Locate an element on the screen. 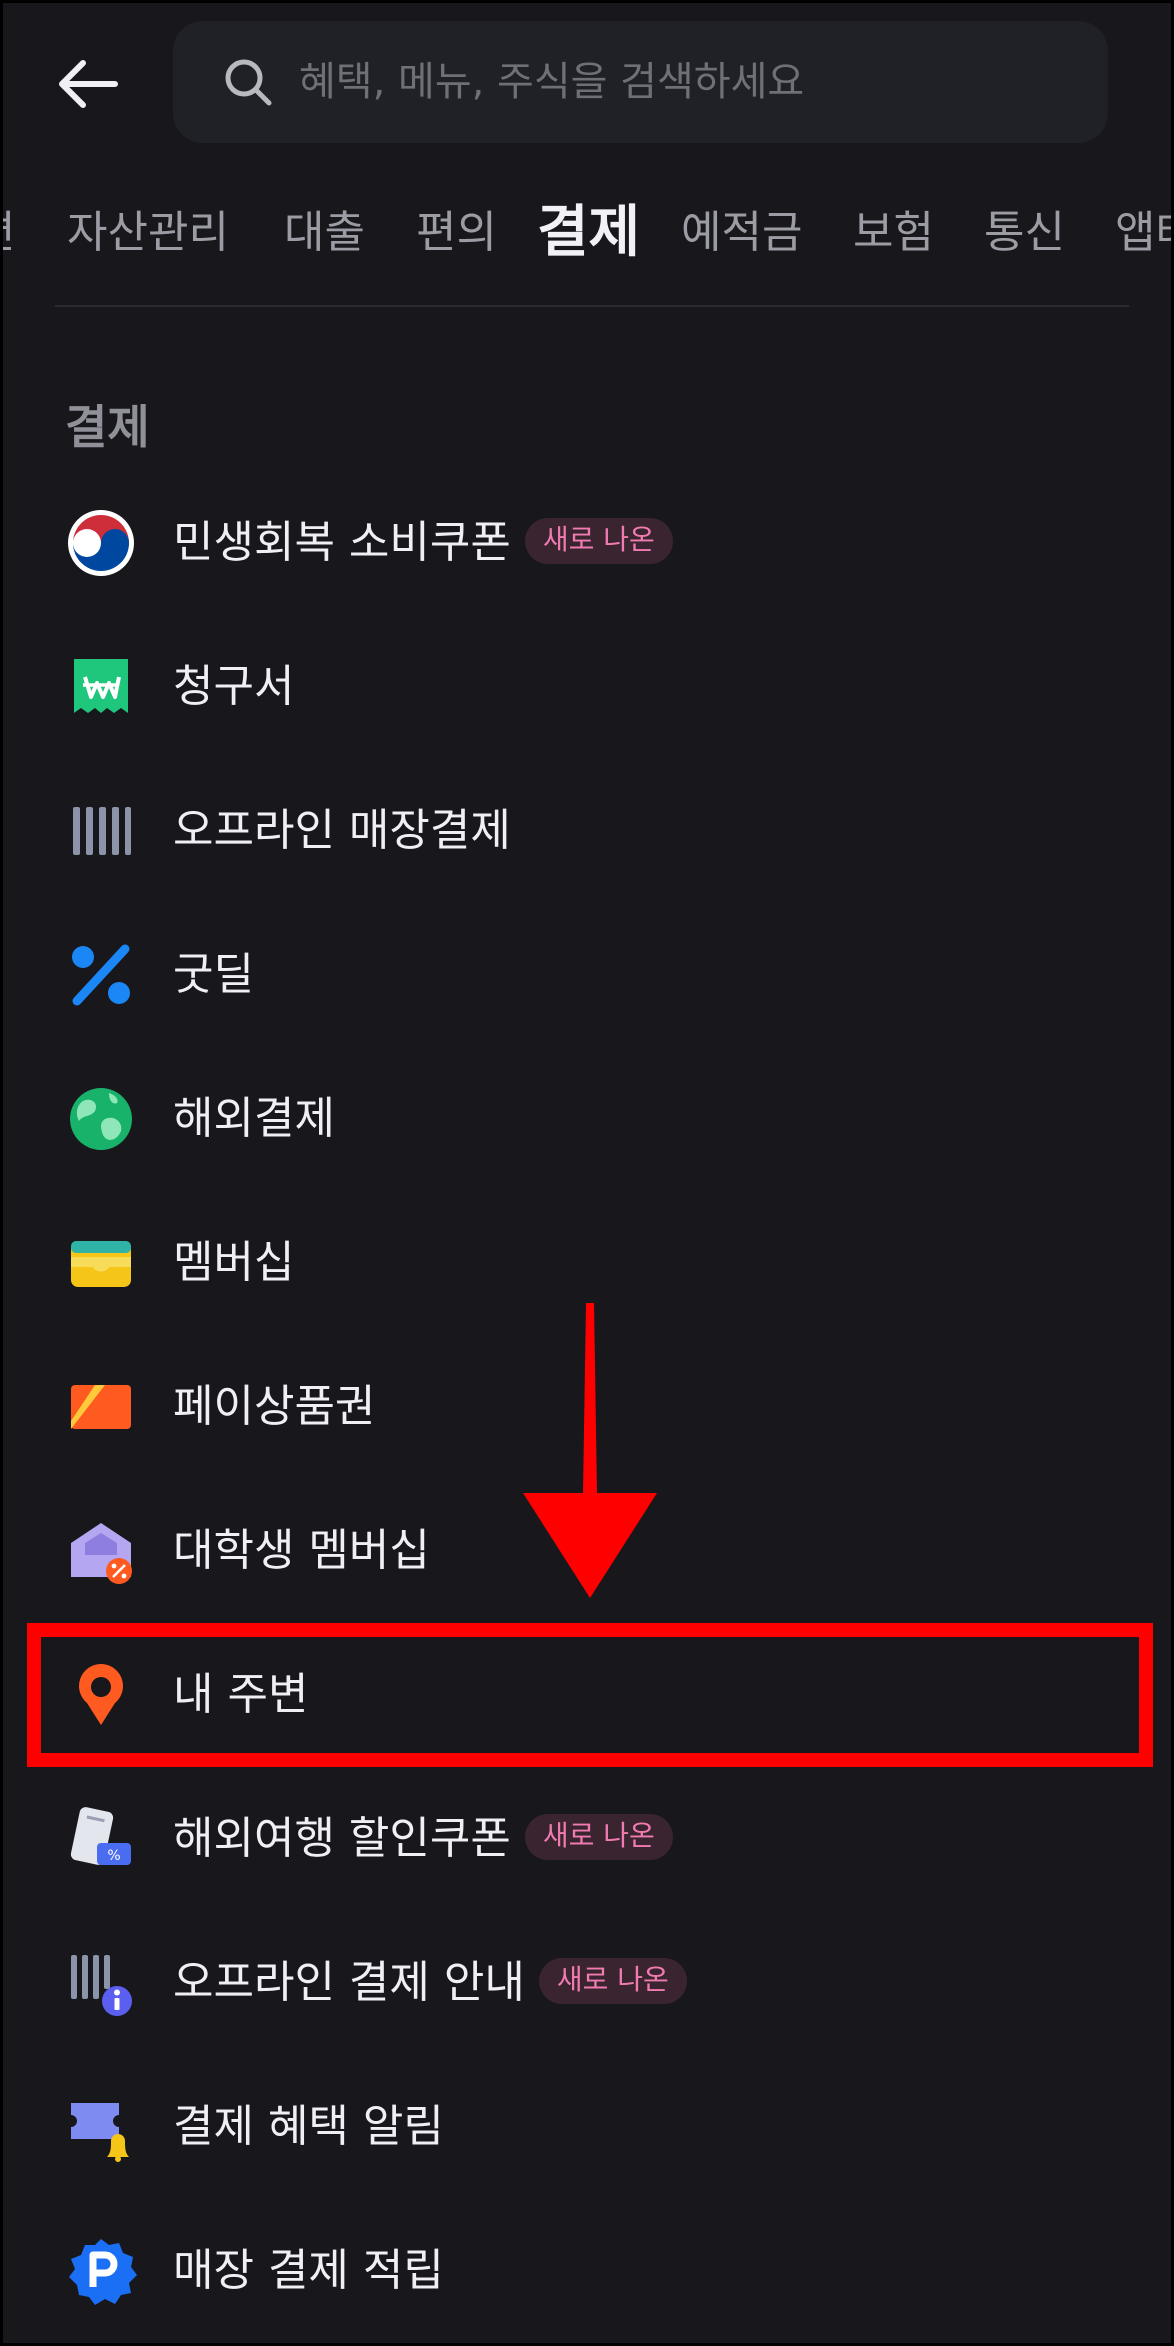  menu-item-membership: 멤버십 is located at coordinates (587, 1263).